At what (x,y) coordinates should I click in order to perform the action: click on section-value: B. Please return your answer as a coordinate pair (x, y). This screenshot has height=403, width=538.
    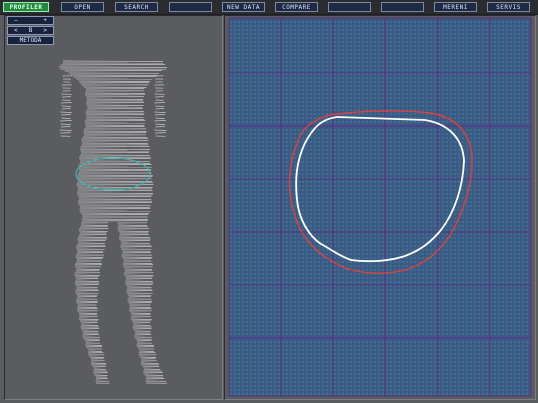
    Looking at the image, I should click on (30, 30).